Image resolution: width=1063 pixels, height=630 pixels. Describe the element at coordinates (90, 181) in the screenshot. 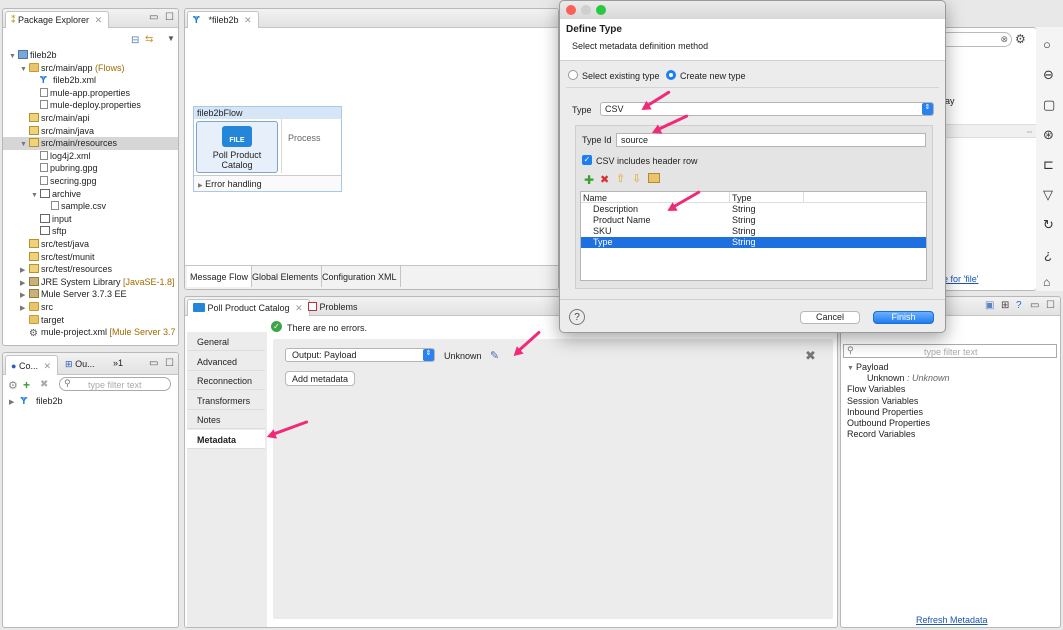

I see `tree-item: secring.gpg` at that location.